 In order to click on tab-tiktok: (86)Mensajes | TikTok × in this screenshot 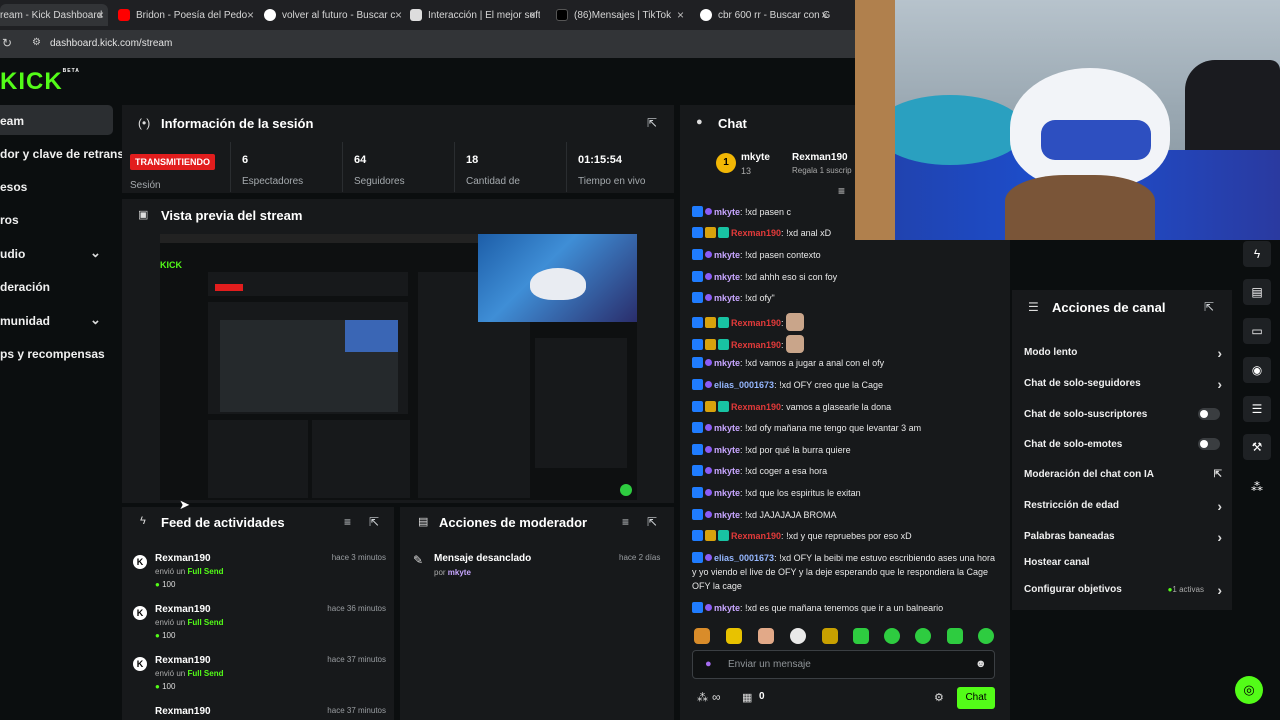, I will do `click(622, 15)`.